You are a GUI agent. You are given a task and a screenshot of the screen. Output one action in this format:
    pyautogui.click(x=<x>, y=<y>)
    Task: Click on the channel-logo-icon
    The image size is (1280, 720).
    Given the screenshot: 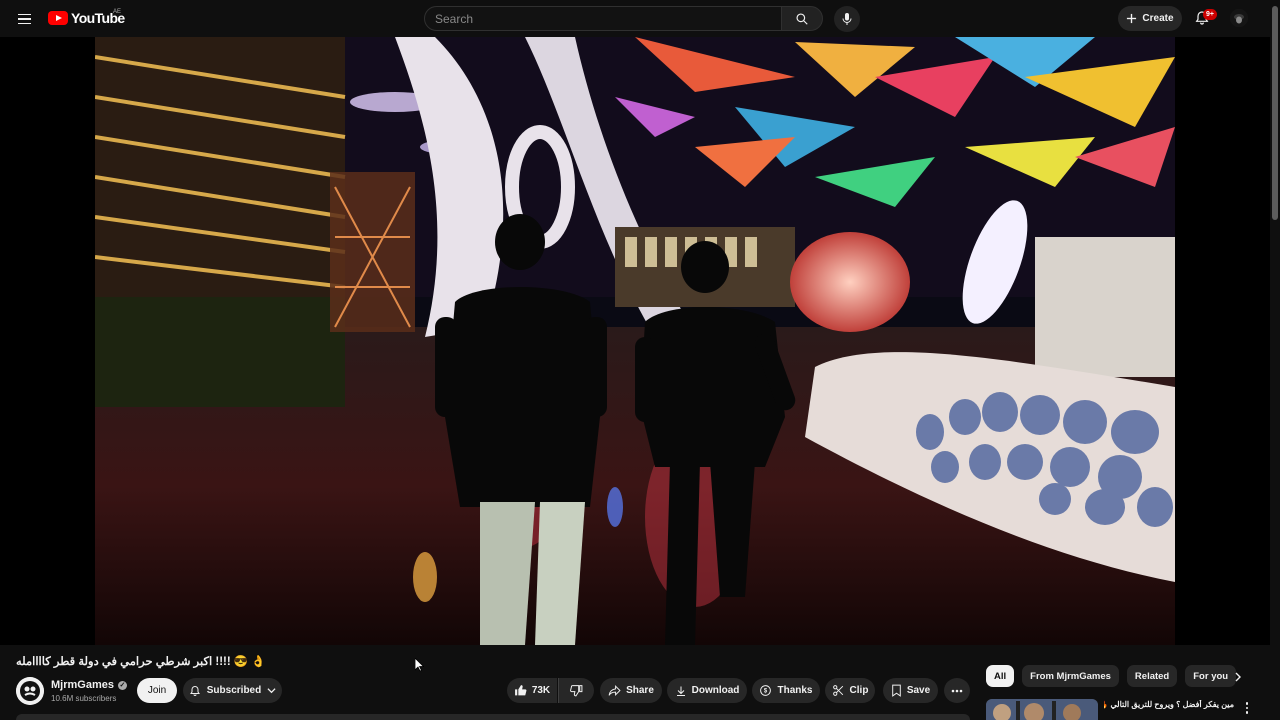 What is the action you would take?
    pyautogui.click(x=30, y=691)
    